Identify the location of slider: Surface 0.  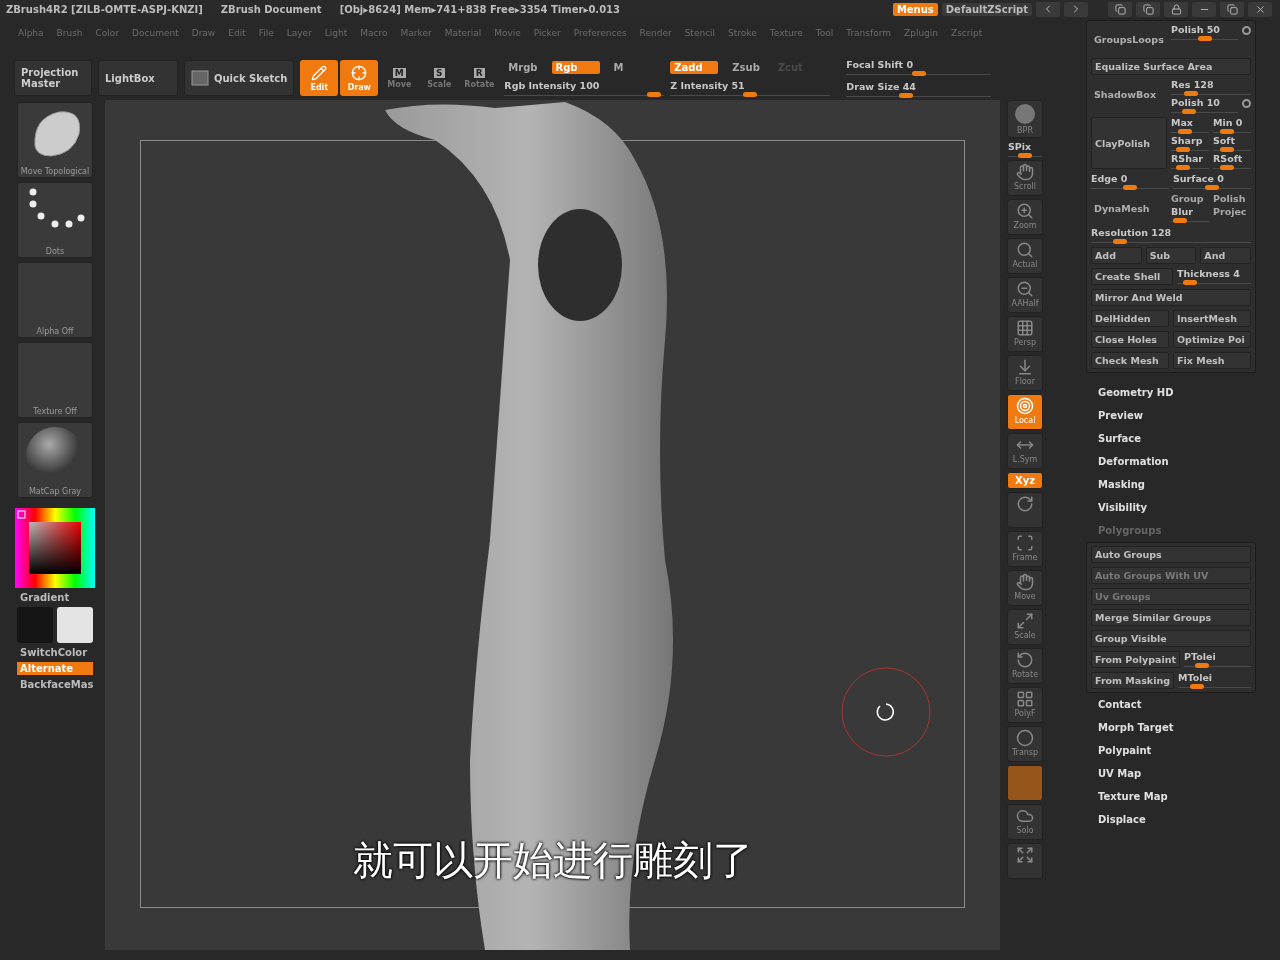
(1212, 181).